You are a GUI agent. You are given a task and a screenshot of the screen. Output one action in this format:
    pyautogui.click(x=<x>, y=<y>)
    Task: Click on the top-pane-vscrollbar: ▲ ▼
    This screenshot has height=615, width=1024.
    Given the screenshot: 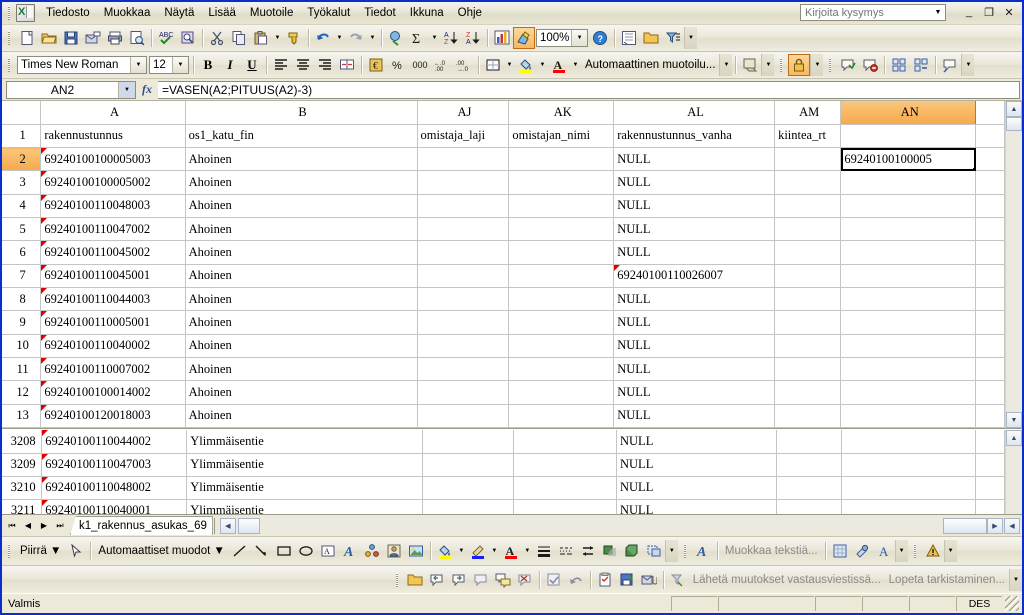 What is the action you would take?
    pyautogui.click(x=1013, y=264)
    